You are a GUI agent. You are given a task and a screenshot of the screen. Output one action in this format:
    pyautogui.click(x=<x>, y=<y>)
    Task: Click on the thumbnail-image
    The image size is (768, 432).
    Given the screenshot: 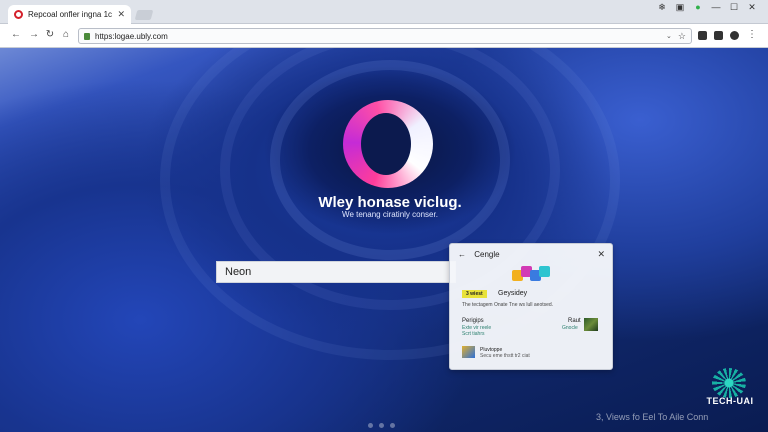 What is the action you would take?
    pyautogui.click(x=591, y=324)
    